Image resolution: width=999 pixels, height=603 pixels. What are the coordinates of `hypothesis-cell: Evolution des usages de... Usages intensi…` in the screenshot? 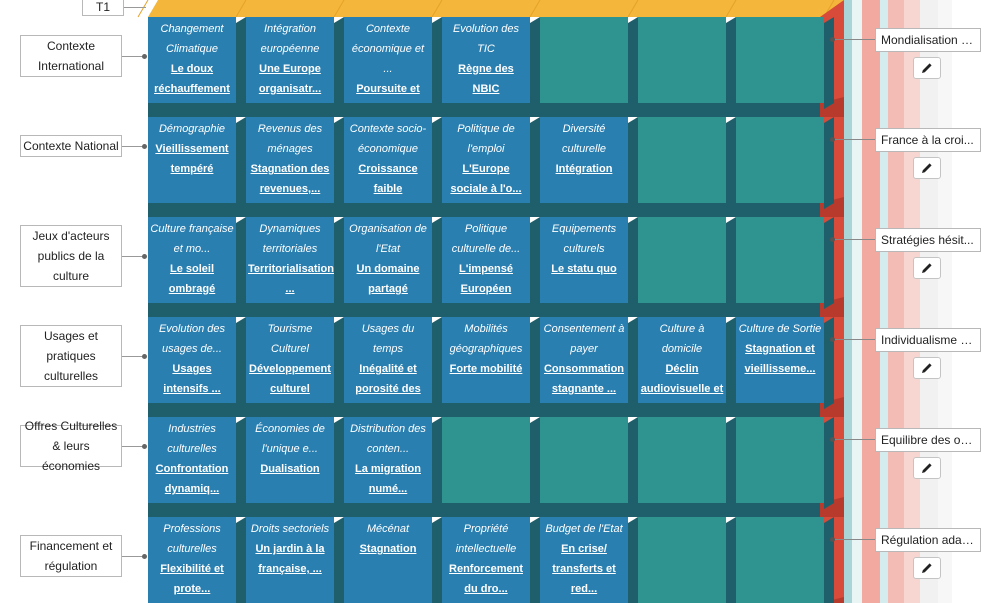 It's located at (192, 360).